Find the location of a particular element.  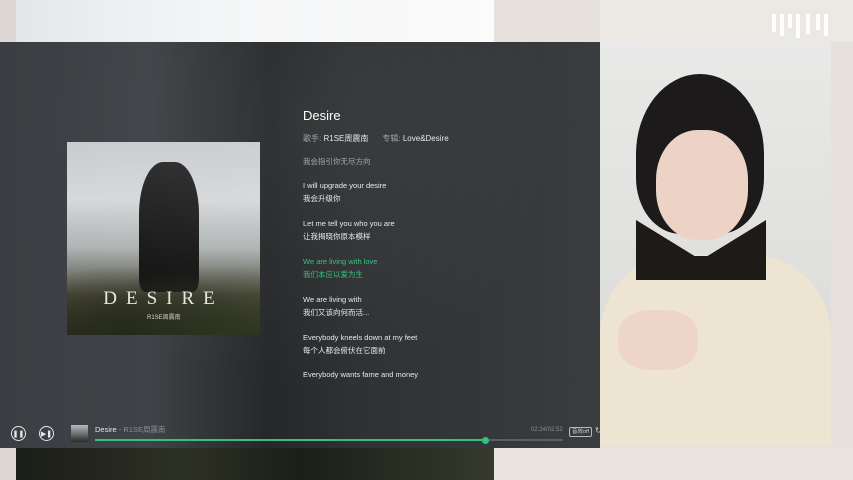

next-track-button: ▶❚ is located at coordinates (46, 433).